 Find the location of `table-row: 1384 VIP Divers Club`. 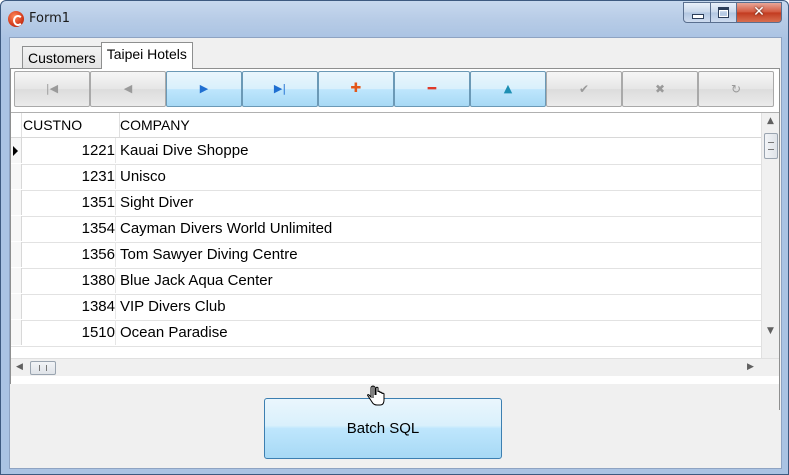

table-row: 1384 VIP Divers Club is located at coordinates (386, 307).